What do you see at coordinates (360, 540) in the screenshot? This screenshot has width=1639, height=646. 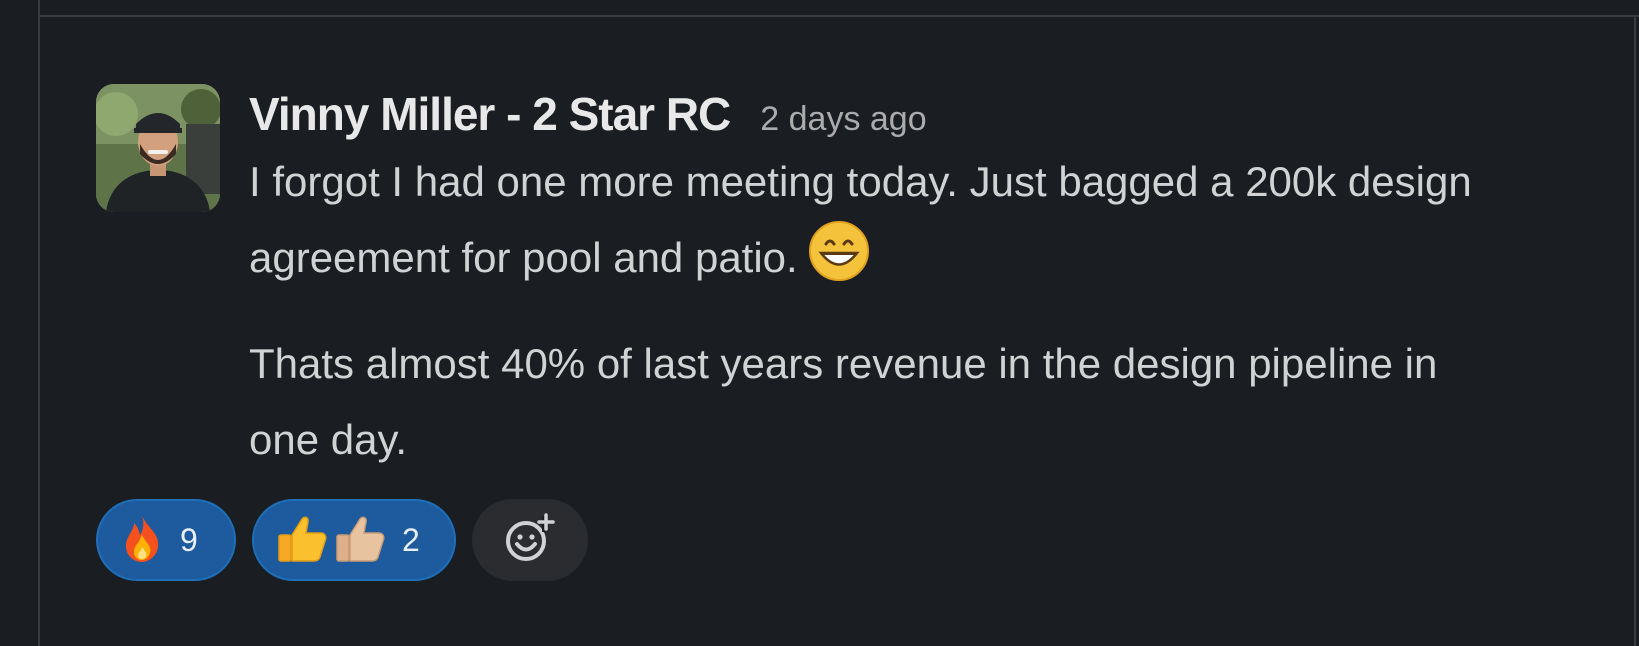 I see `thumbs-up-light-skin-icon` at bounding box center [360, 540].